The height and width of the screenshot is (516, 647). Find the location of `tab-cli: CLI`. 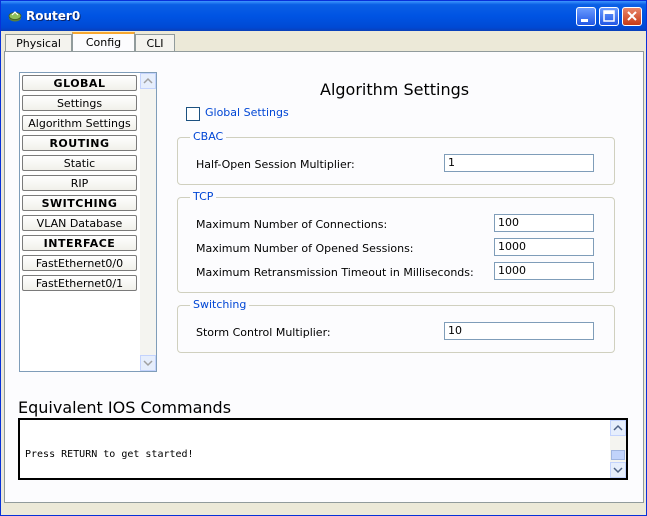

tab-cli: CLI is located at coordinates (155, 42).